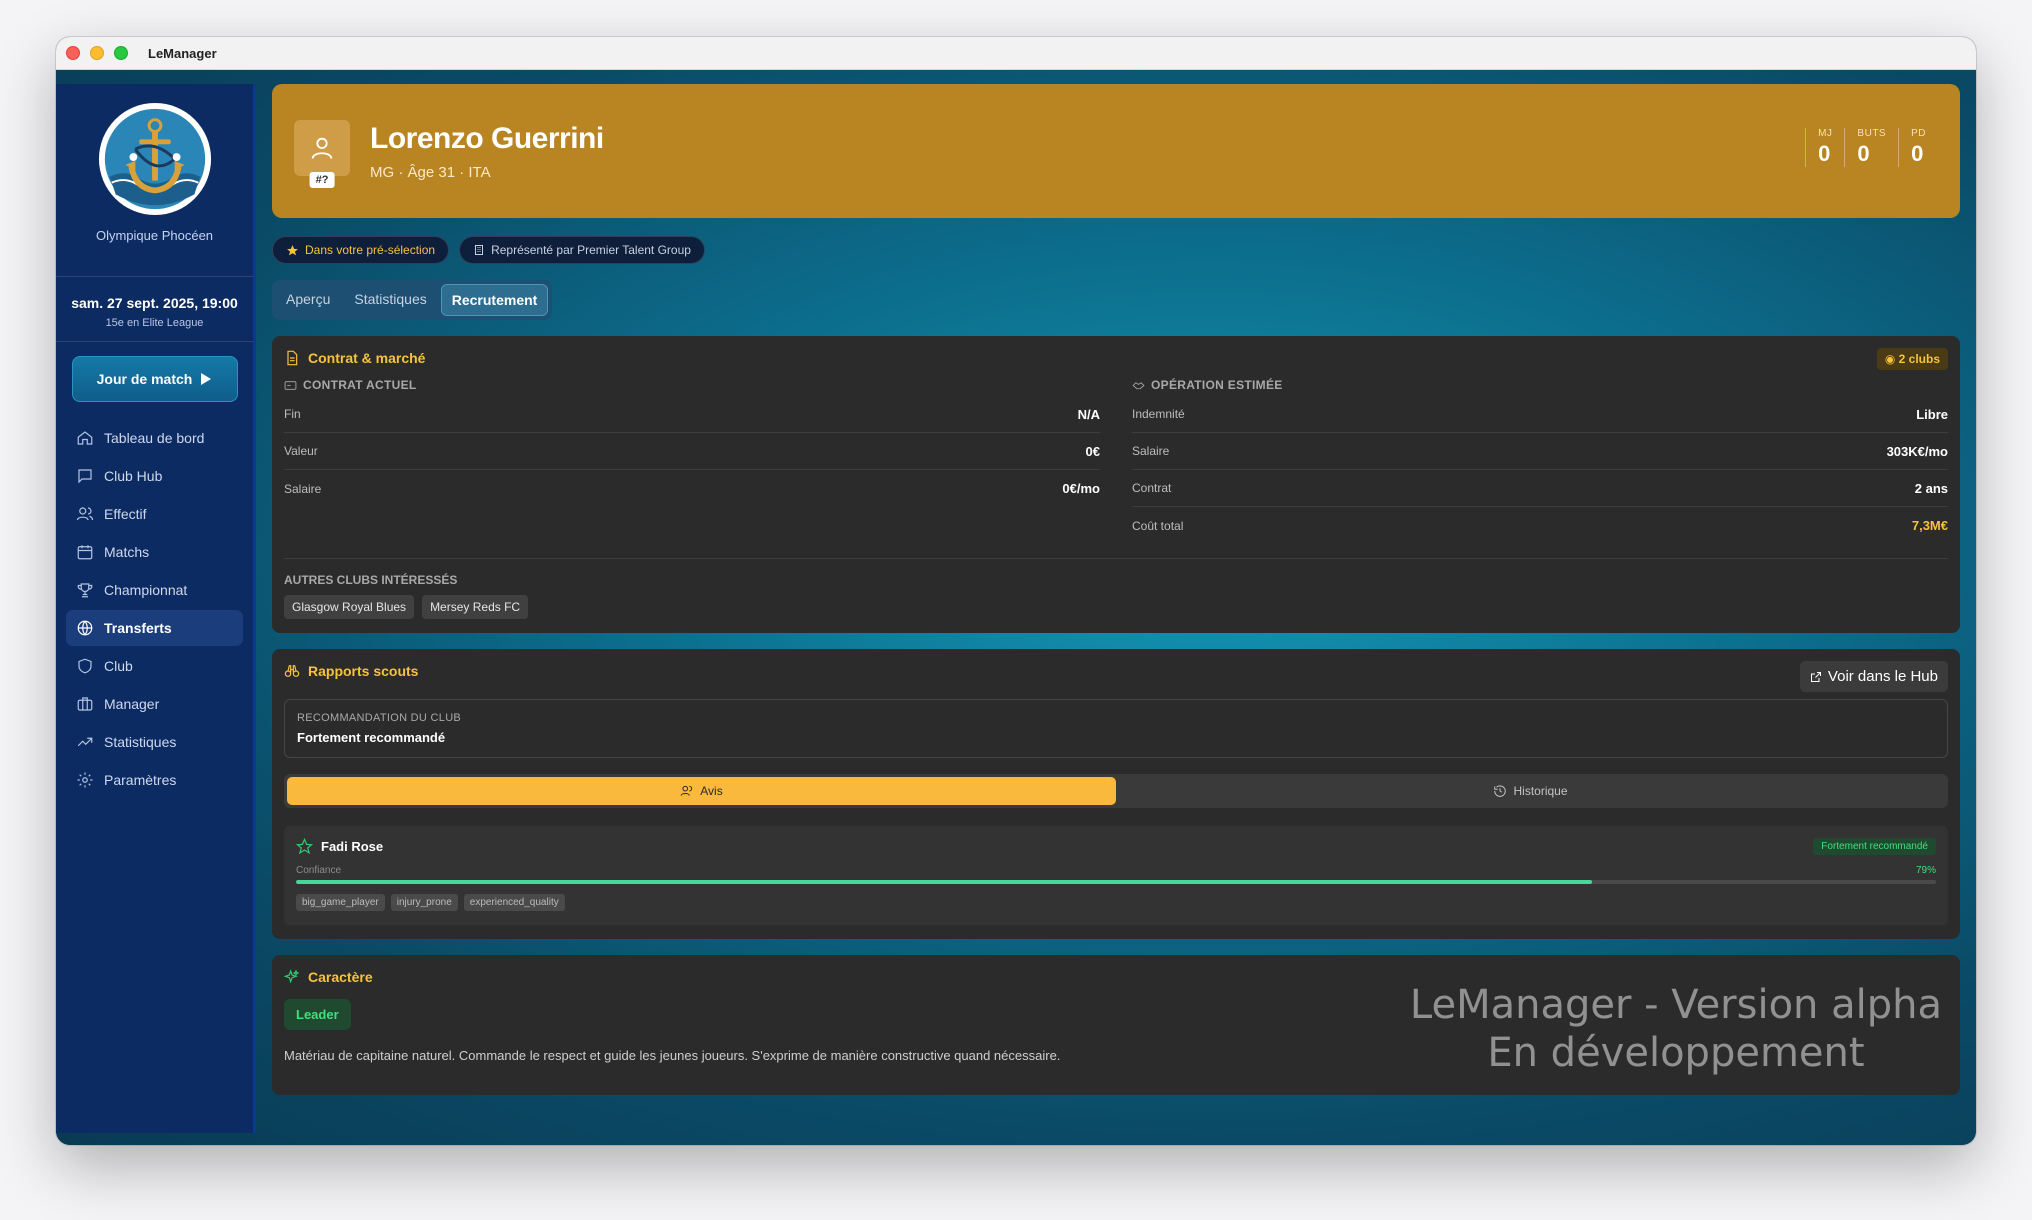 The width and height of the screenshot is (2032, 1220). What do you see at coordinates (390, 300) in the screenshot?
I see `tab-statistics: Statistiques` at bounding box center [390, 300].